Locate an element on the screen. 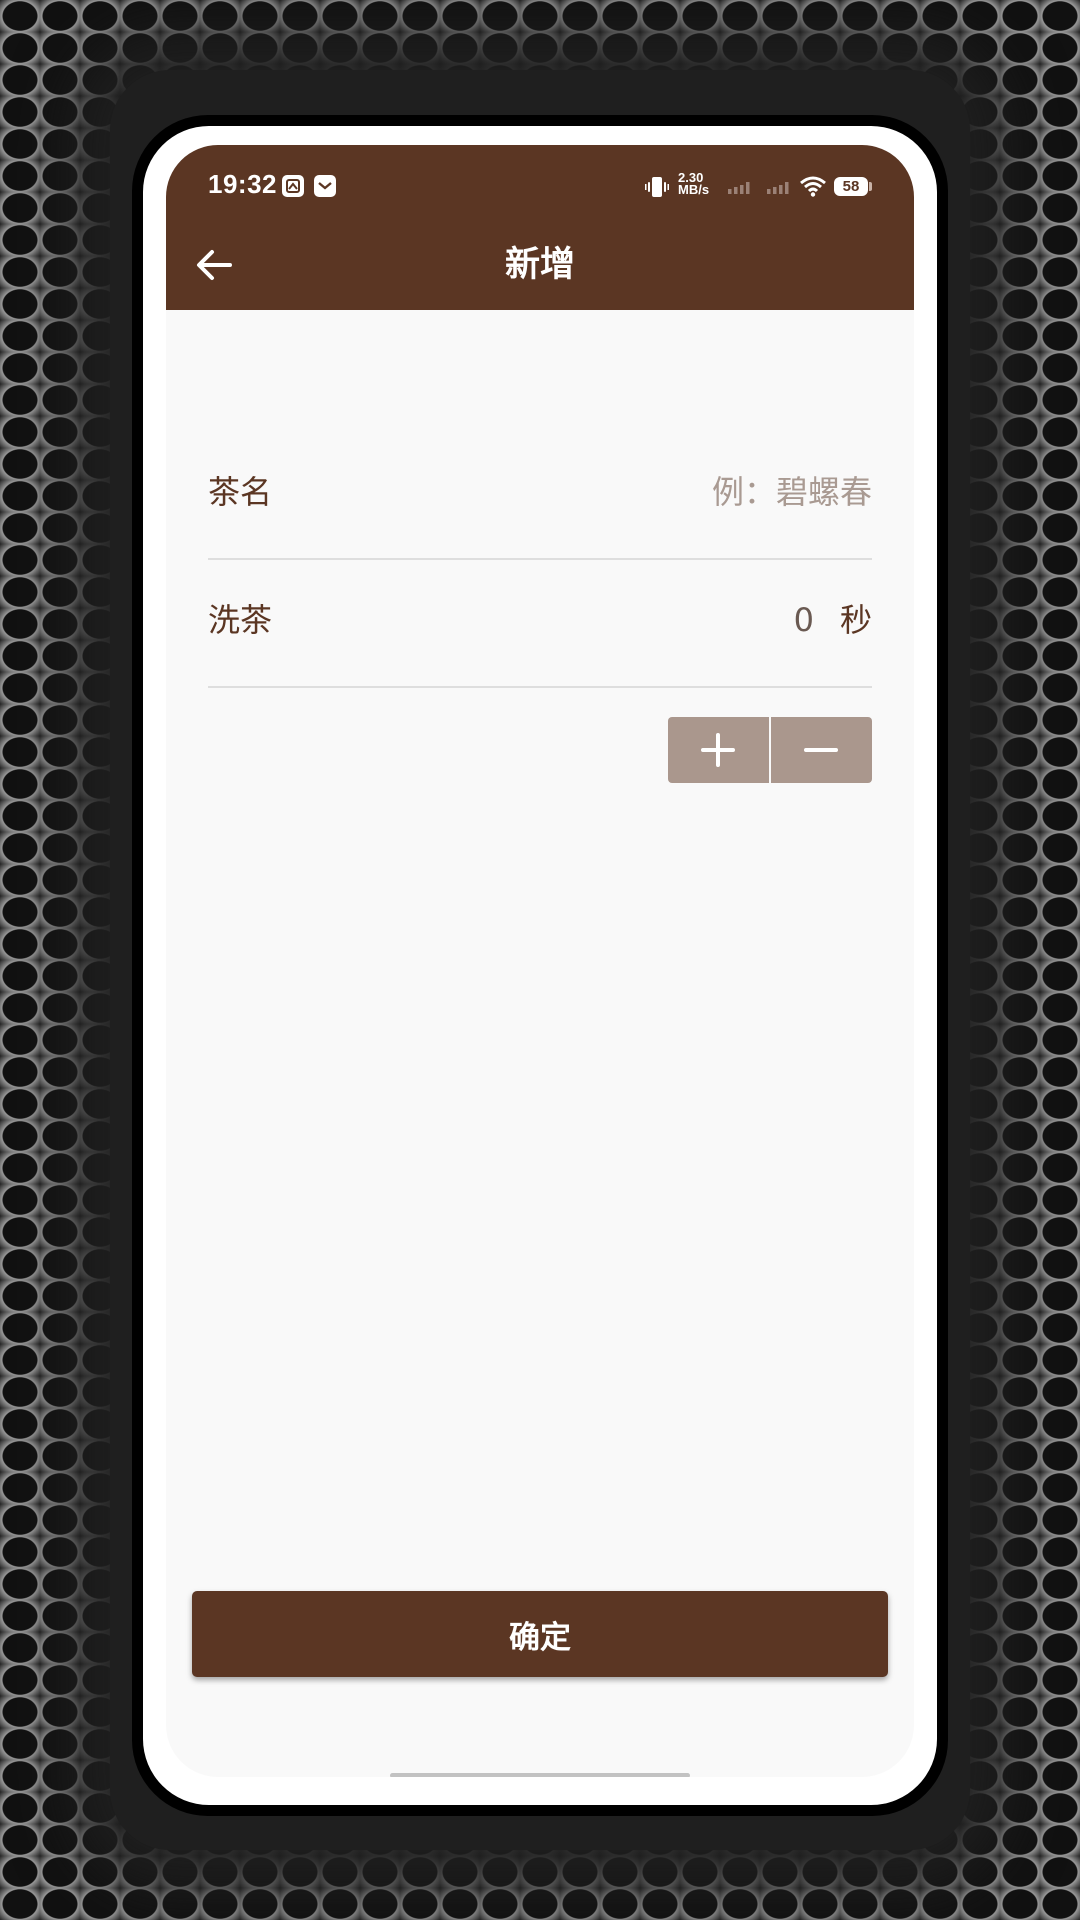 This screenshot has width=1080, height=1920. increment-button is located at coordinates (718, 750).